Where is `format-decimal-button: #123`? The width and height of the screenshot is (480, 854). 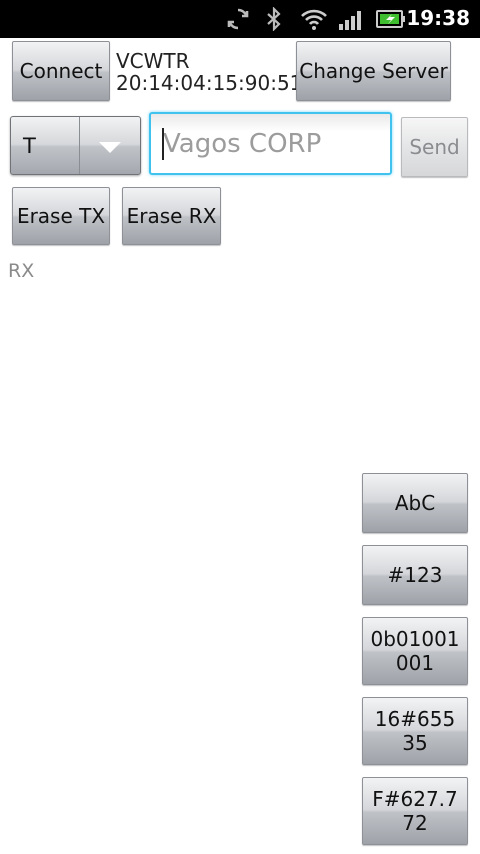 format-decimal-button: #123 is located at coordinates (415, 575).